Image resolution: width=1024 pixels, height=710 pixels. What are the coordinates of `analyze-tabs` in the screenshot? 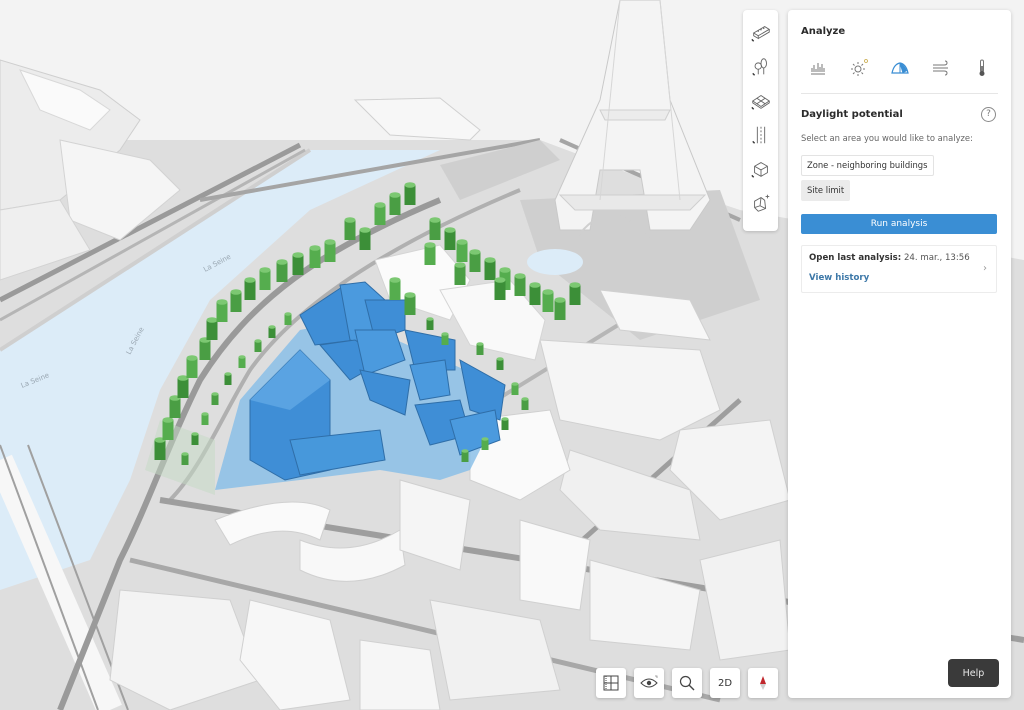 It's located at (899, 68).